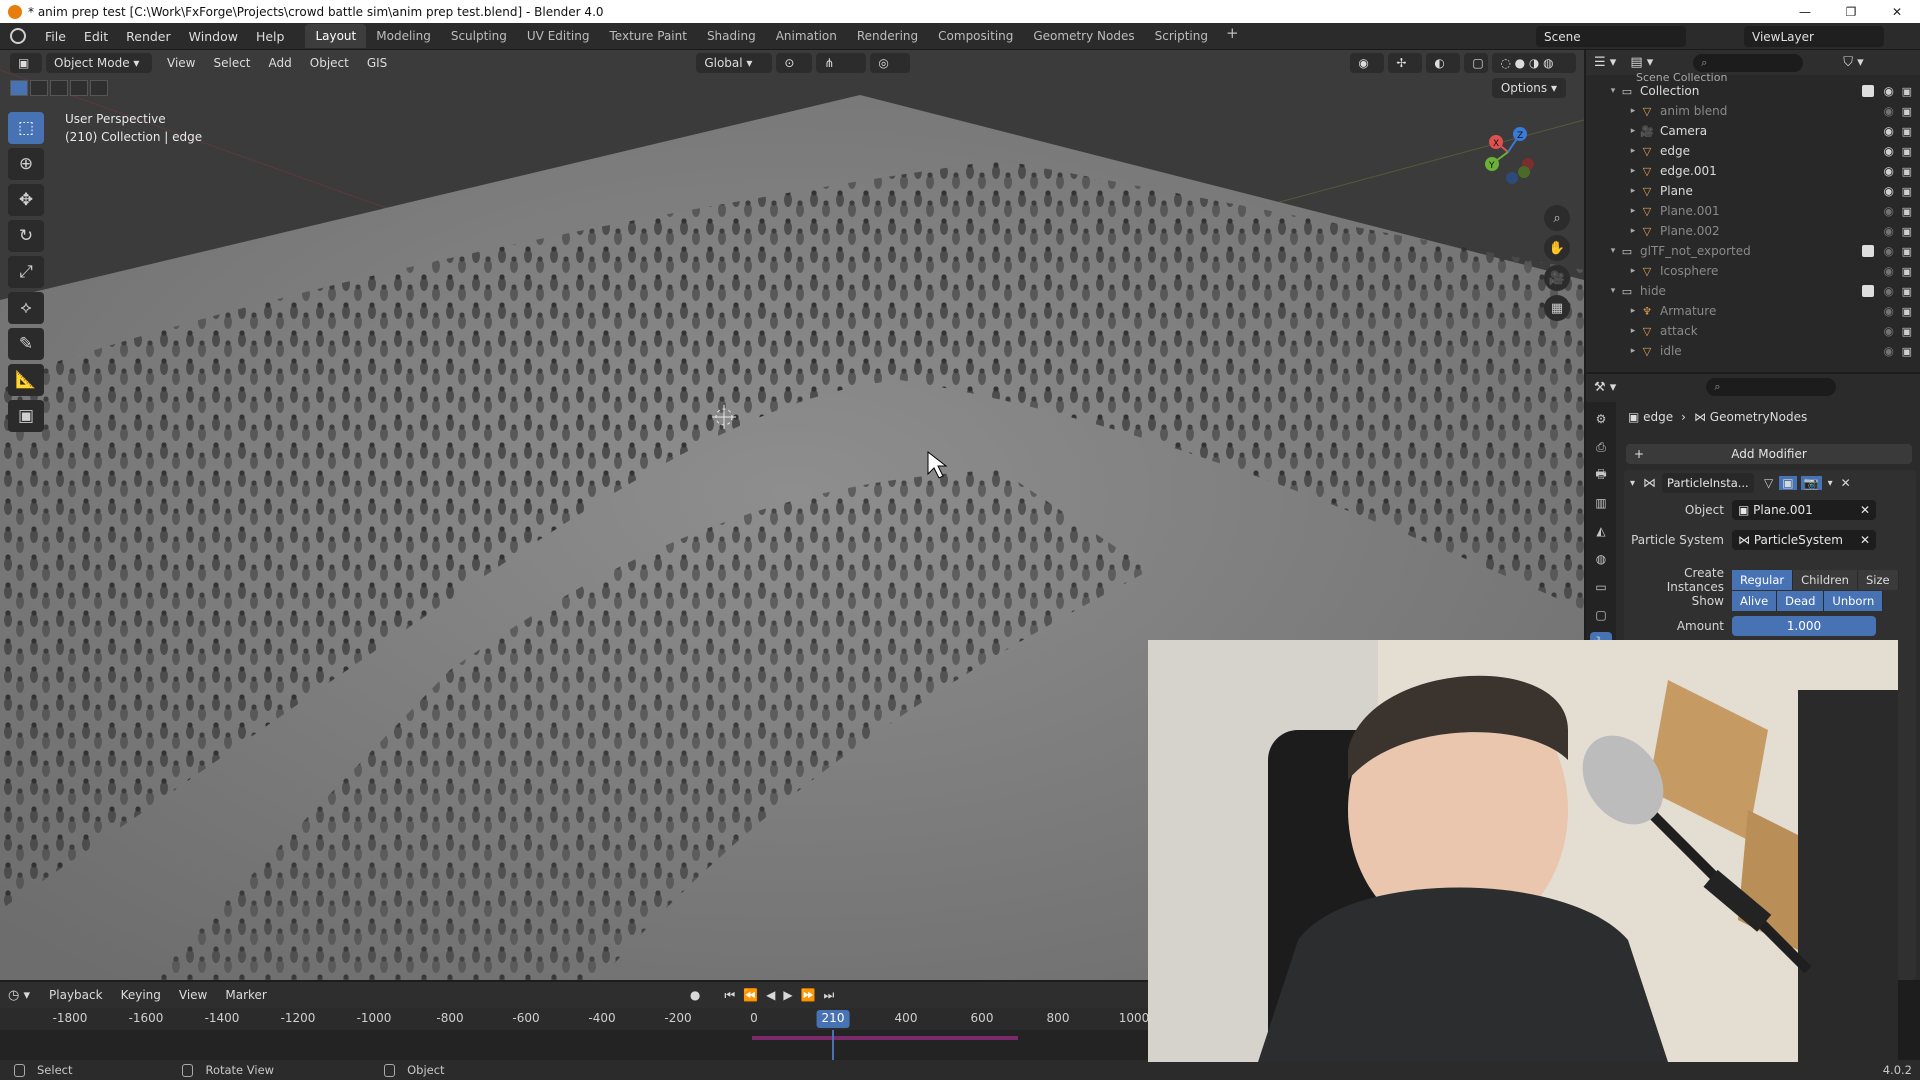 The width and height of the screenshot is (1920, 1080). What do you see at coordinates (887, 36) in the screenshot?
I see `tab-rendering: Rendering` at bounding box center [887, 36].